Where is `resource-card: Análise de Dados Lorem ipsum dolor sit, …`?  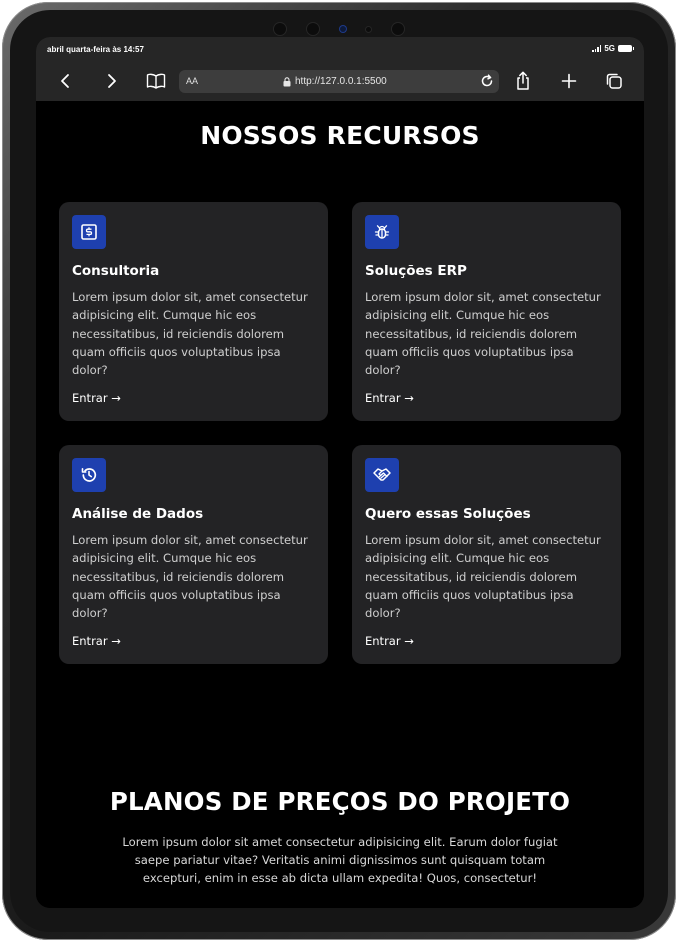
resource-card: Análise de Dados Lorem ipsum dolor sit, … is located at coordinates (193, 554).